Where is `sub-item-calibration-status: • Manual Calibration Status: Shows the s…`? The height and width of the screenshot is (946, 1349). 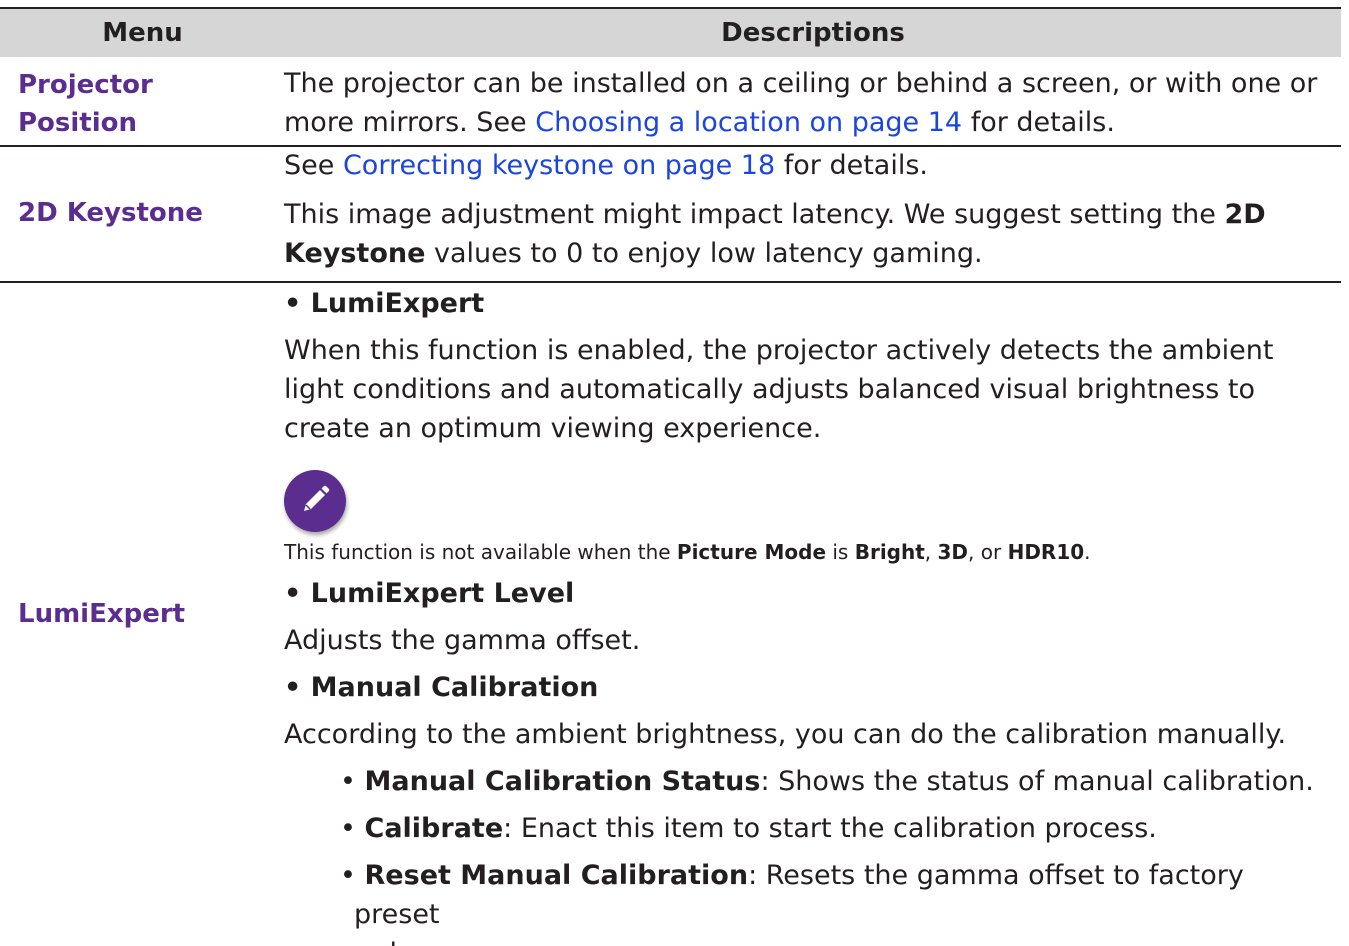
sub-item-calibration-status: • Manual Calibration Status: Shows the s… is located at coordinates (810, 781).